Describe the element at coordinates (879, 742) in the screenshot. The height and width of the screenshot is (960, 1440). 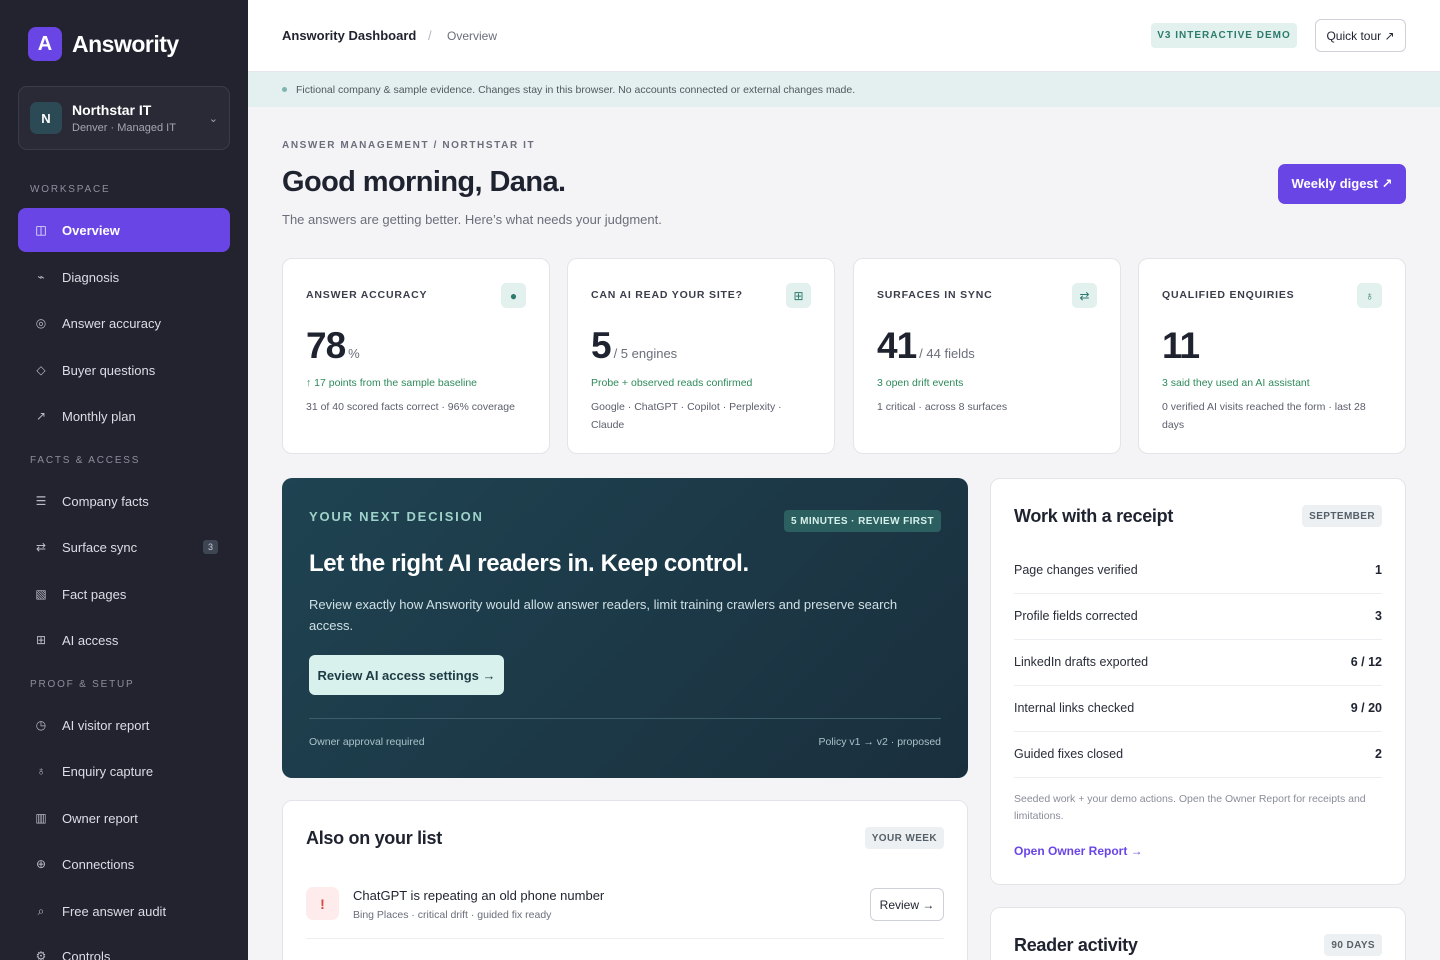
I see `policy-version: Policy v1 → v2 · proposed` at that location.